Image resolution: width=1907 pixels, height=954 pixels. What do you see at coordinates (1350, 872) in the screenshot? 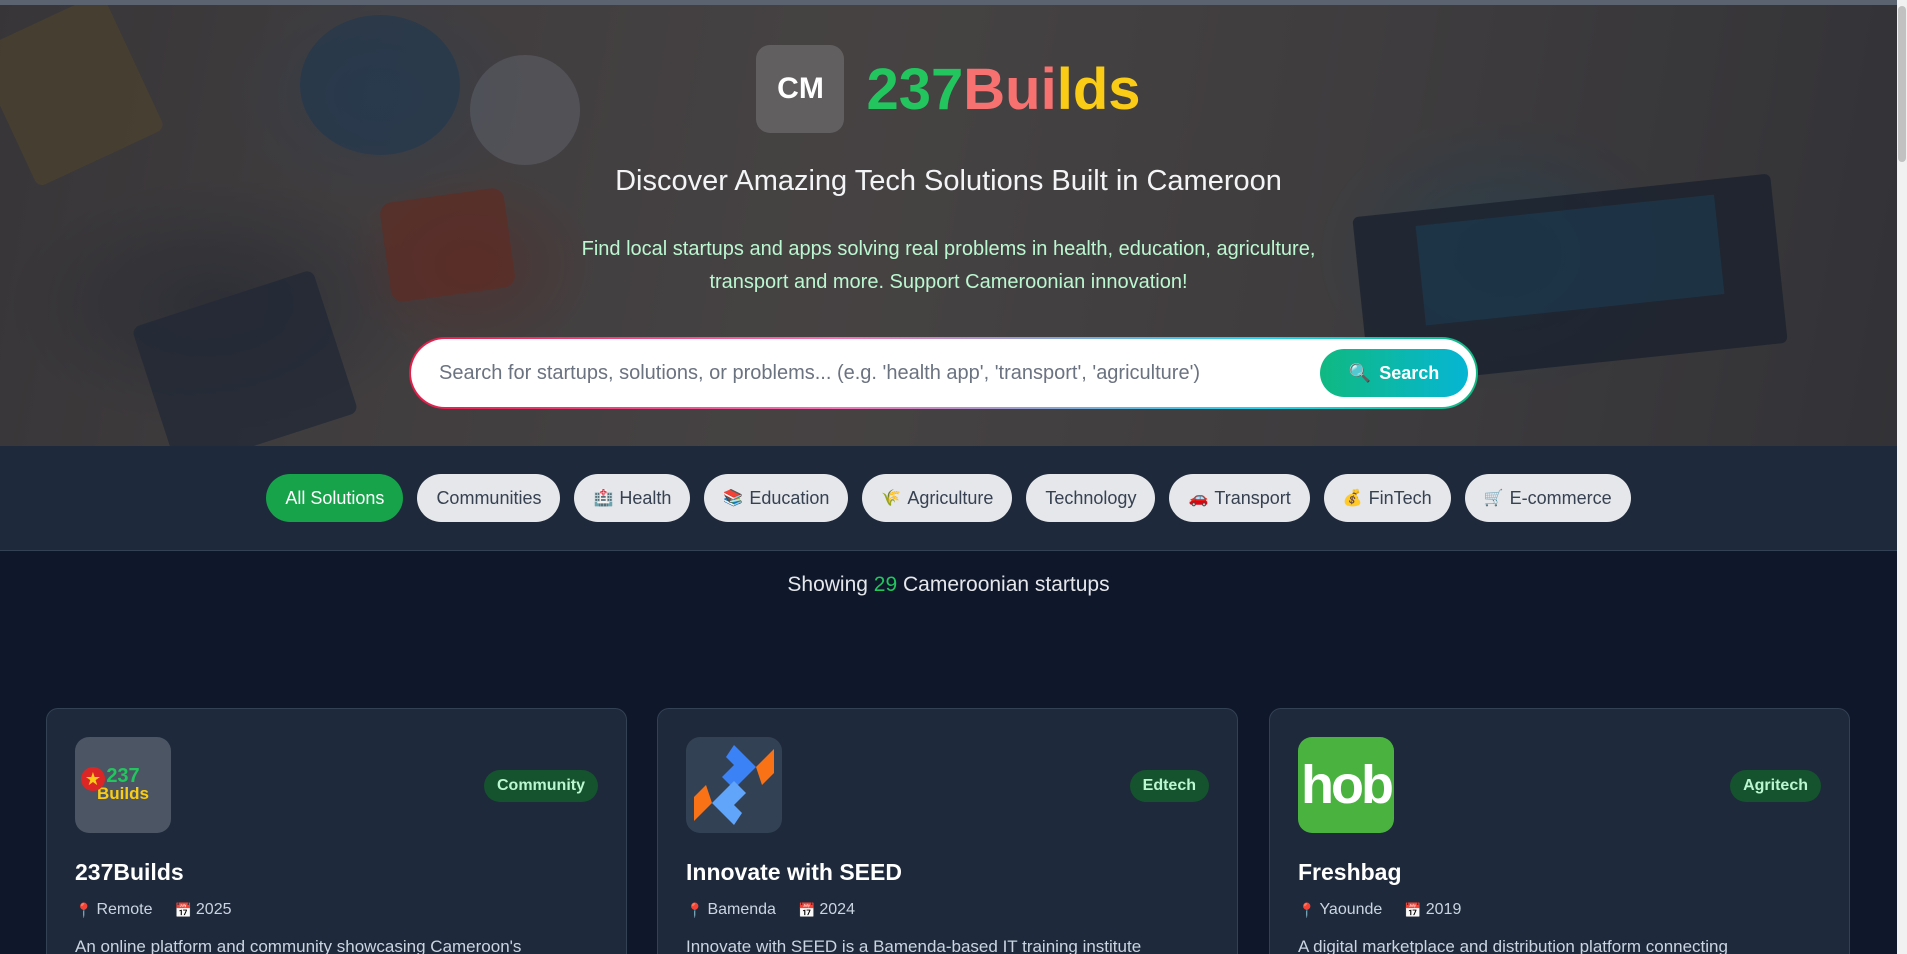
I see `startup-name: Freshbag` at bounding box center [1350, 872].